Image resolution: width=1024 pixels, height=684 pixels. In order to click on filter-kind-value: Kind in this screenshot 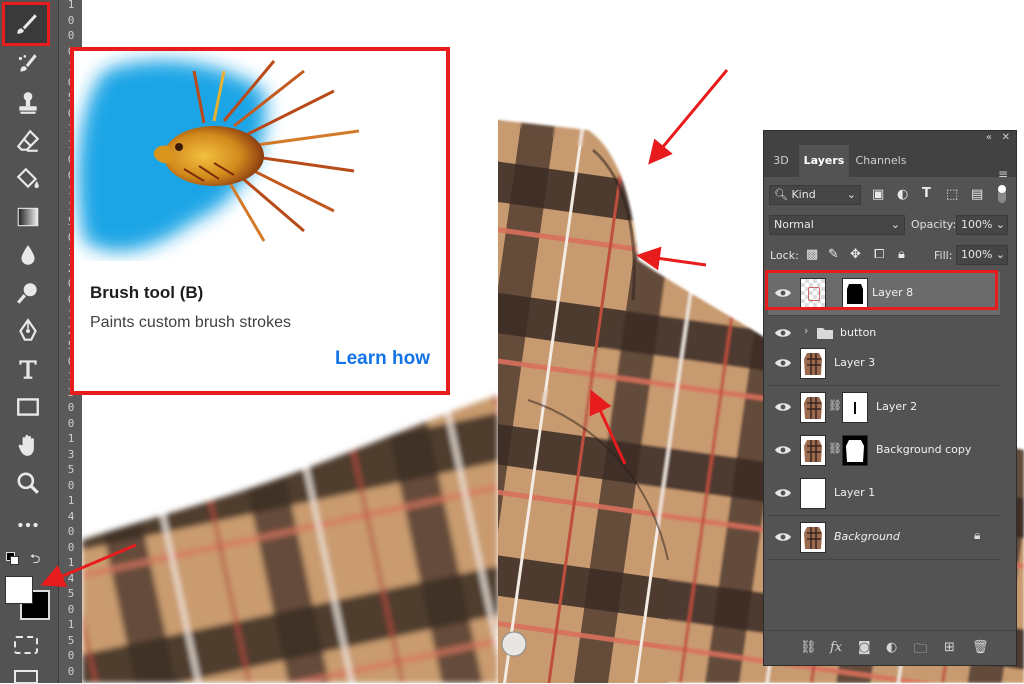, I will do `click(803, 194)`.